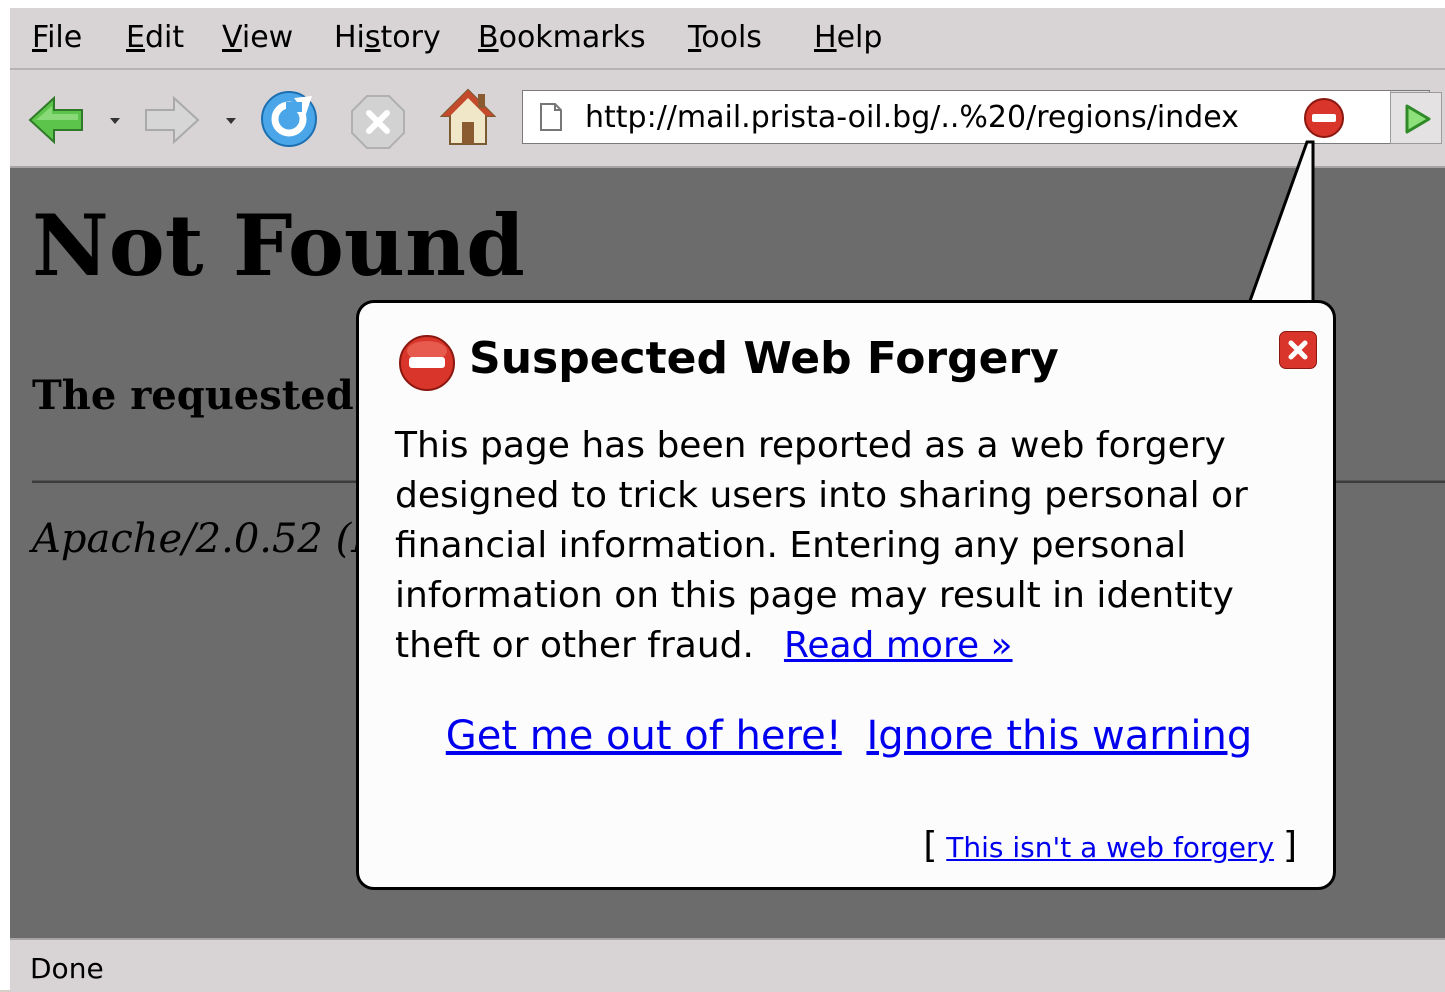 This screenshot has width=1445, height=992. I want to click on menu-help-rest: elp, so click(859, 37).